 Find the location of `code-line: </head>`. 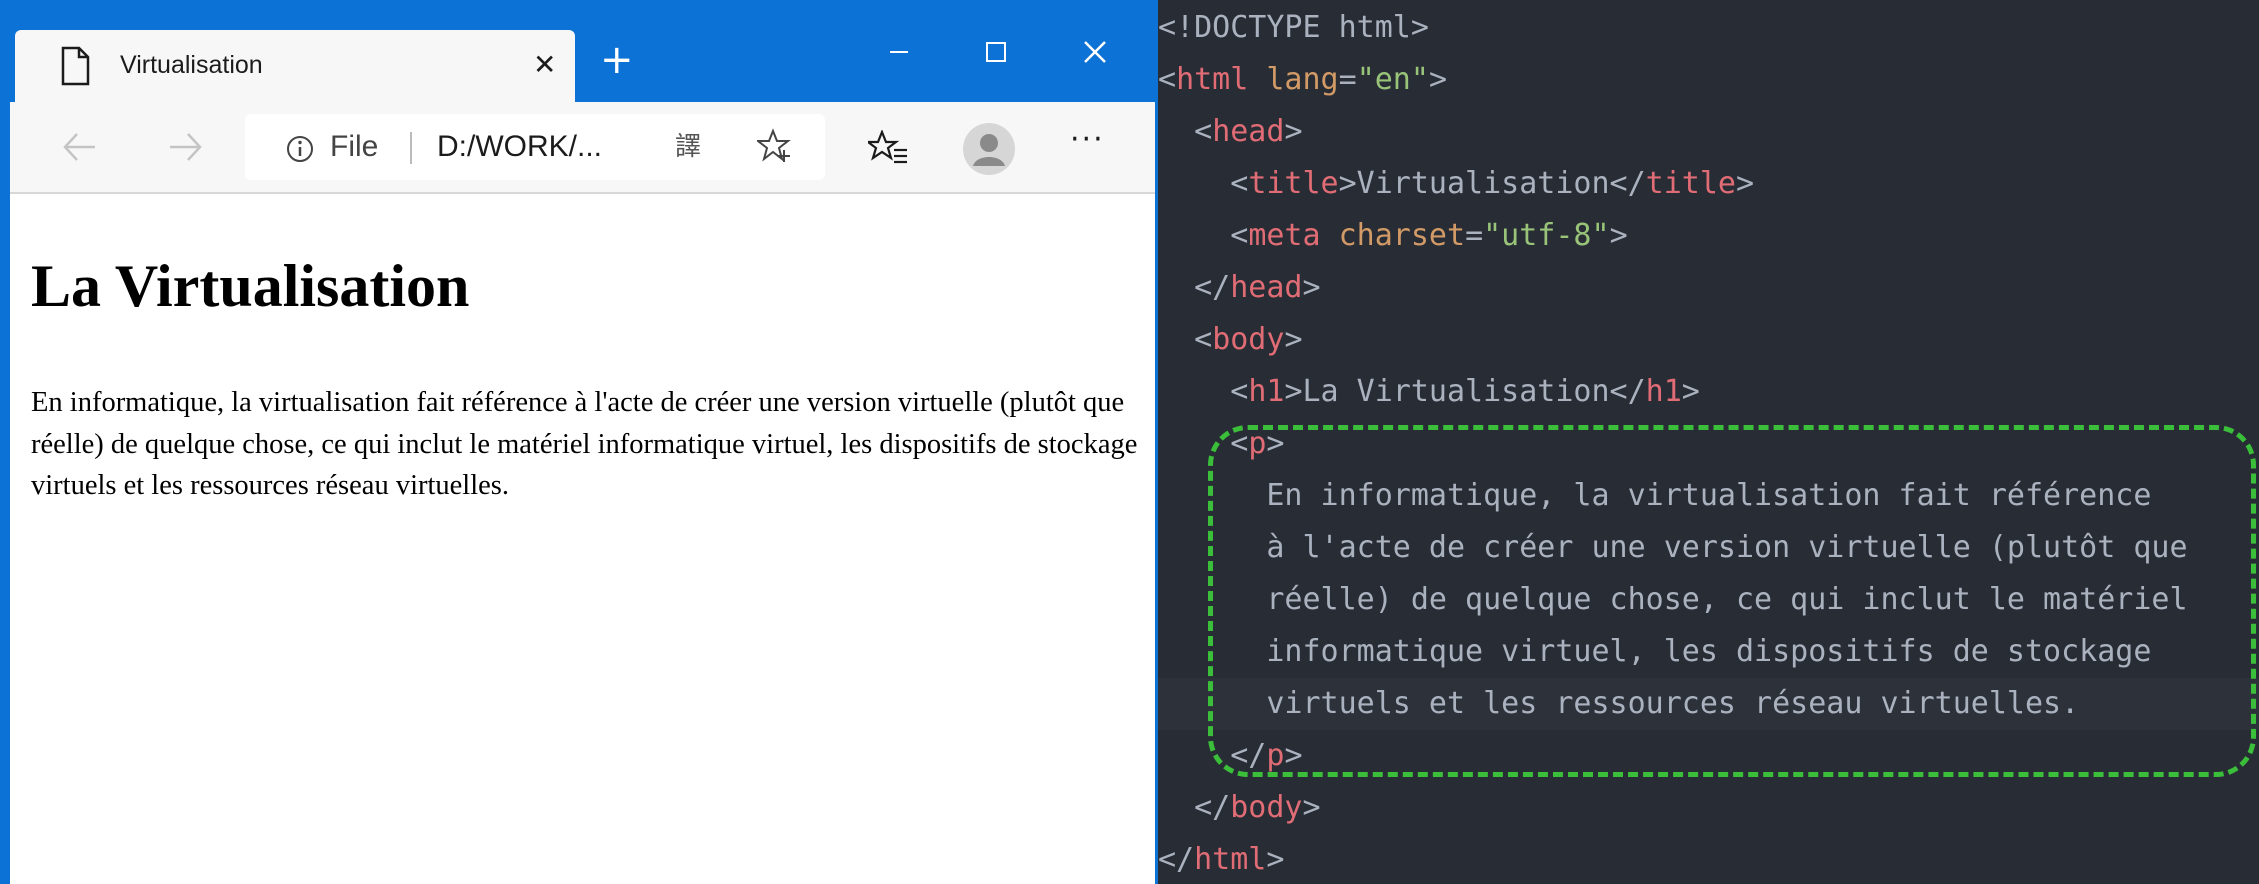

code-line: </head> is located at coordinates (1239, 288).